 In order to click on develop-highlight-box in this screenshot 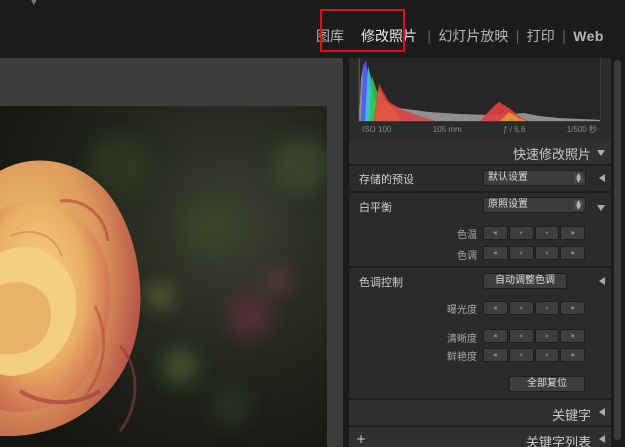, I will do `click(362, 30)`.